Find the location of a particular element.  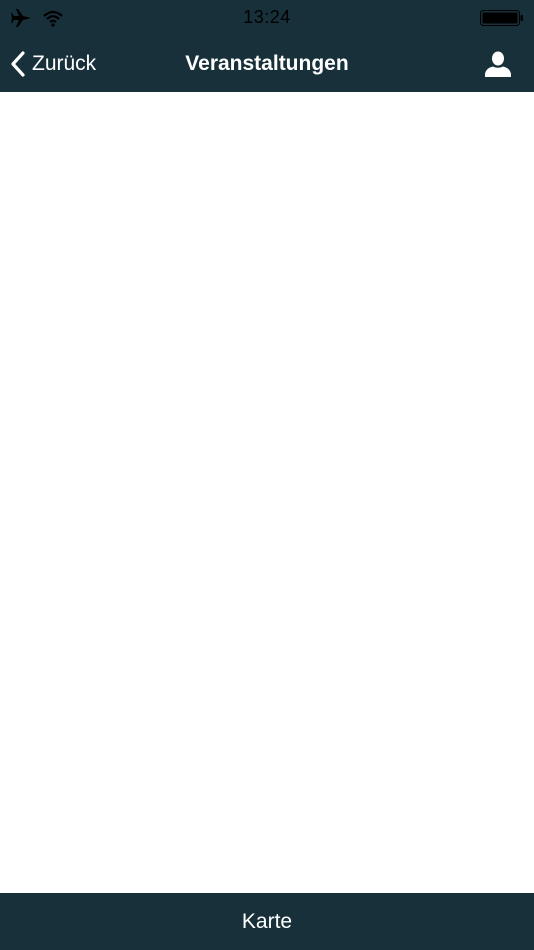

status-time: 13:24 is located at coordinates (267, 17).